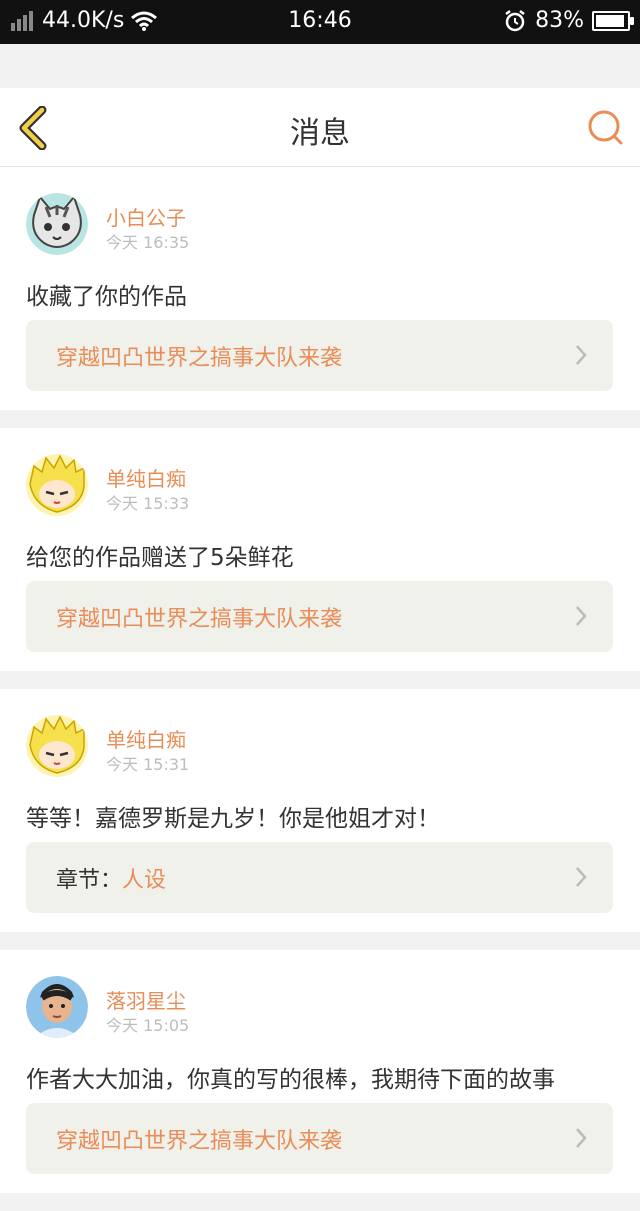 The image size is (640, 1211). What do you see at coordinates (148, 1025) in the screenshot?
I see `message-time: 今天 15:05` at bounding box center [148, 1025].